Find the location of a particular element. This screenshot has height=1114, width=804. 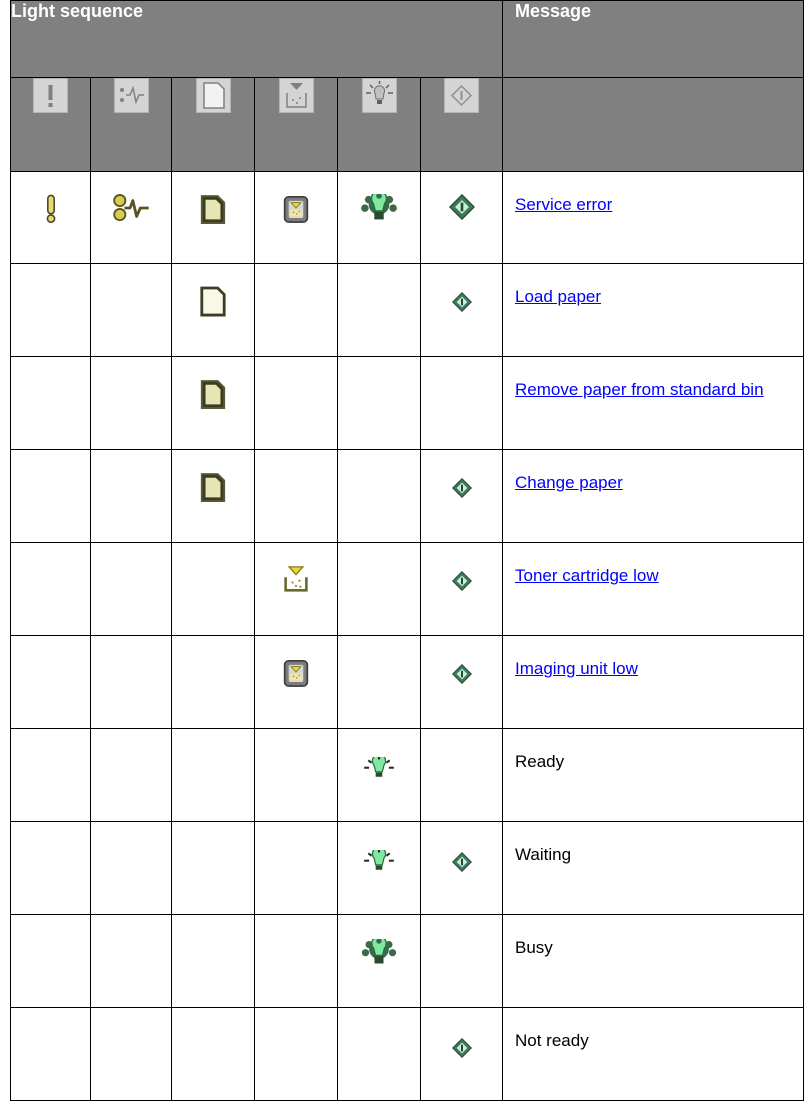

table-row: Load paper is located at coordinates (407, 310).